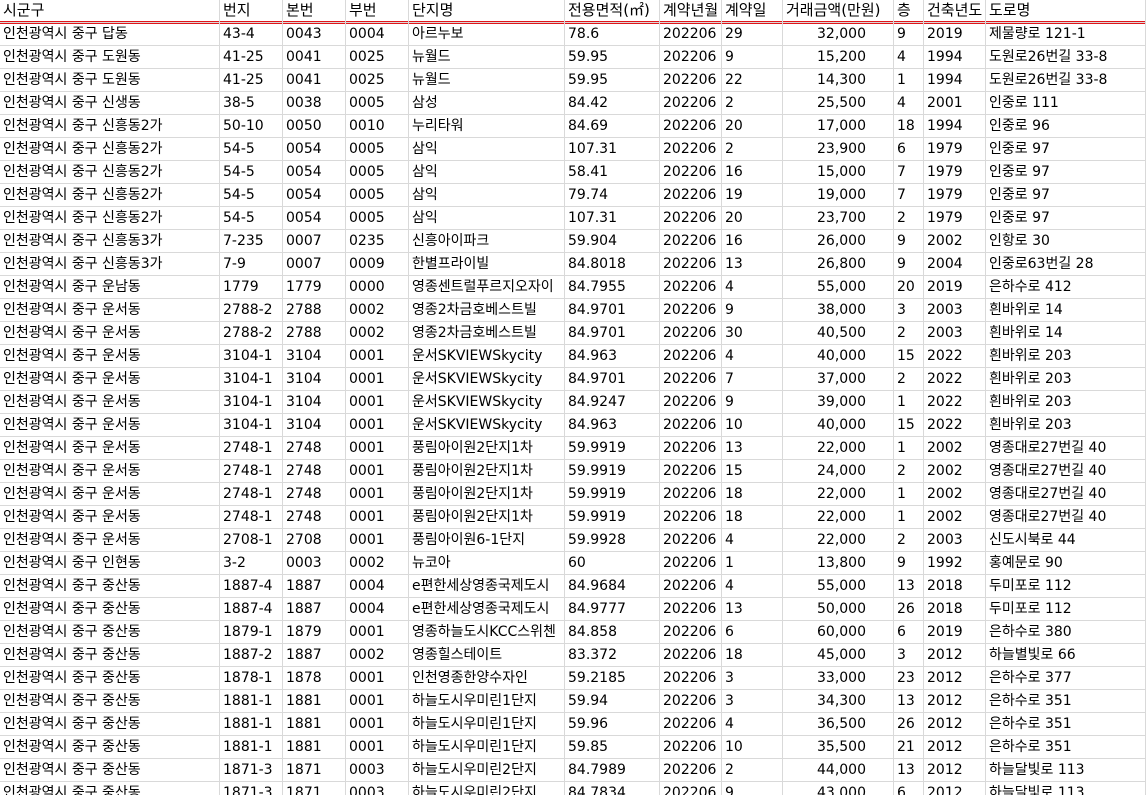 The width and height of the screenshot is (1146, 795). Describe the element at coordinates (377, 218) in the screenshot. I see `cell-bubeon: 0005` at that location.